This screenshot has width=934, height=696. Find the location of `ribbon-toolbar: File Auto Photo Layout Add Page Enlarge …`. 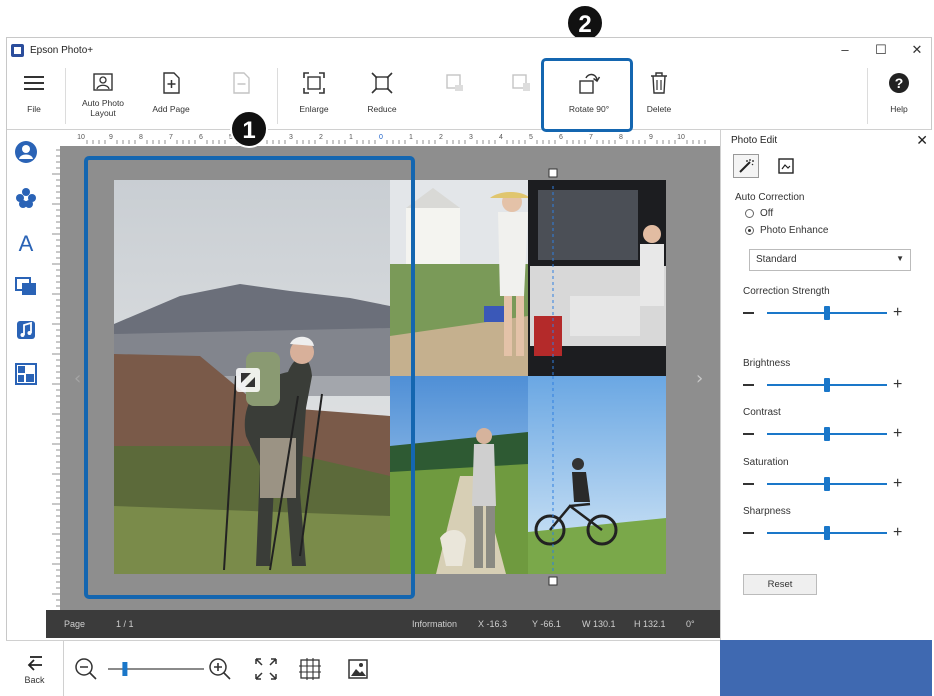

ribbon-toolbar: File Auto Photo Layout Add Page Enlarge … is located at coordinates (469, 96).